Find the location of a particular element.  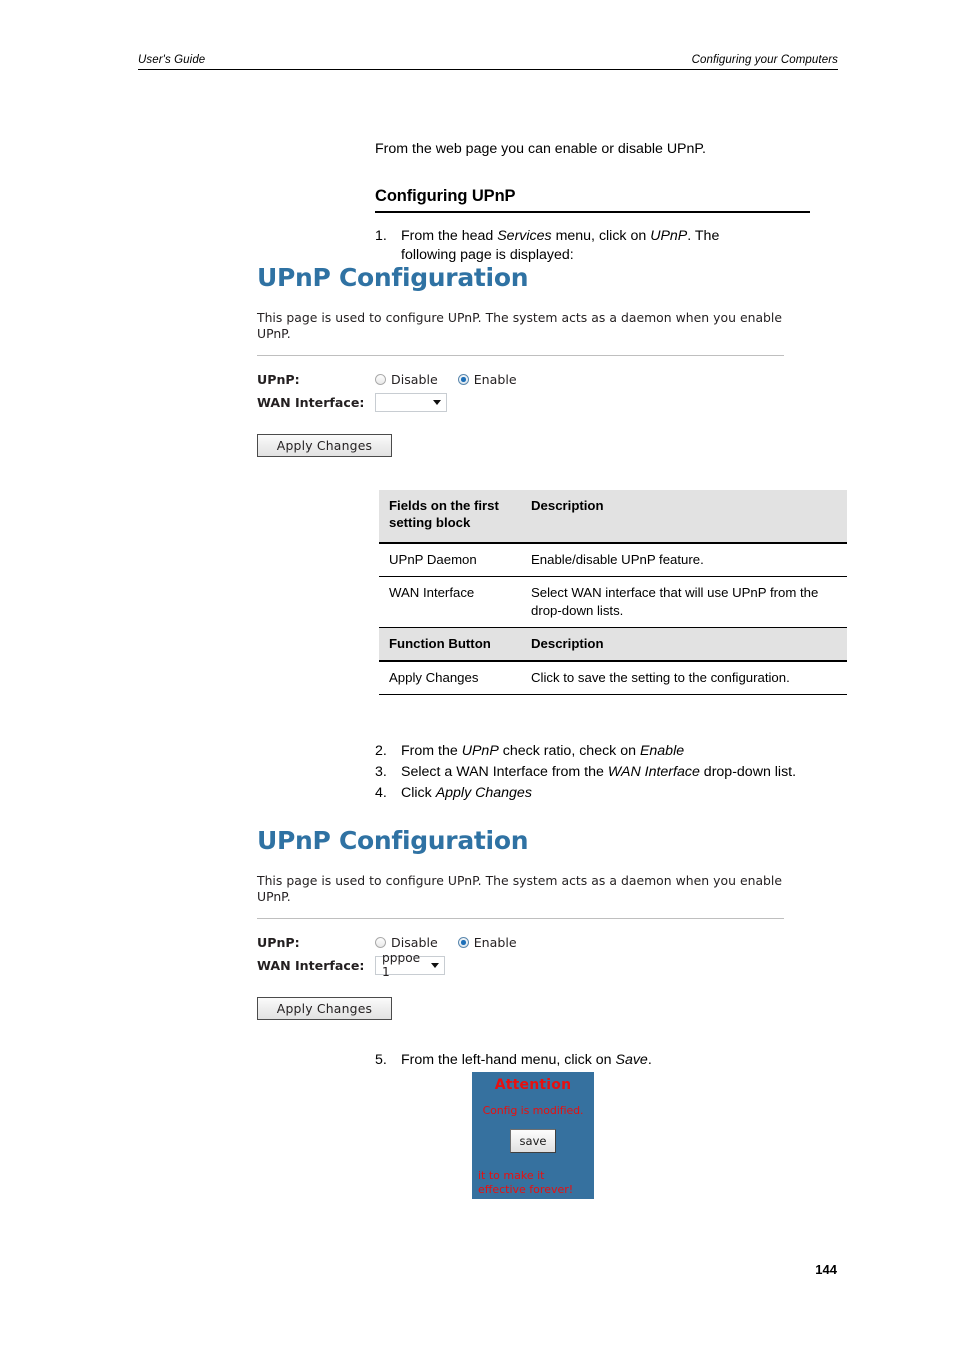

step-number: 1. is located at coordinates (381, 236).